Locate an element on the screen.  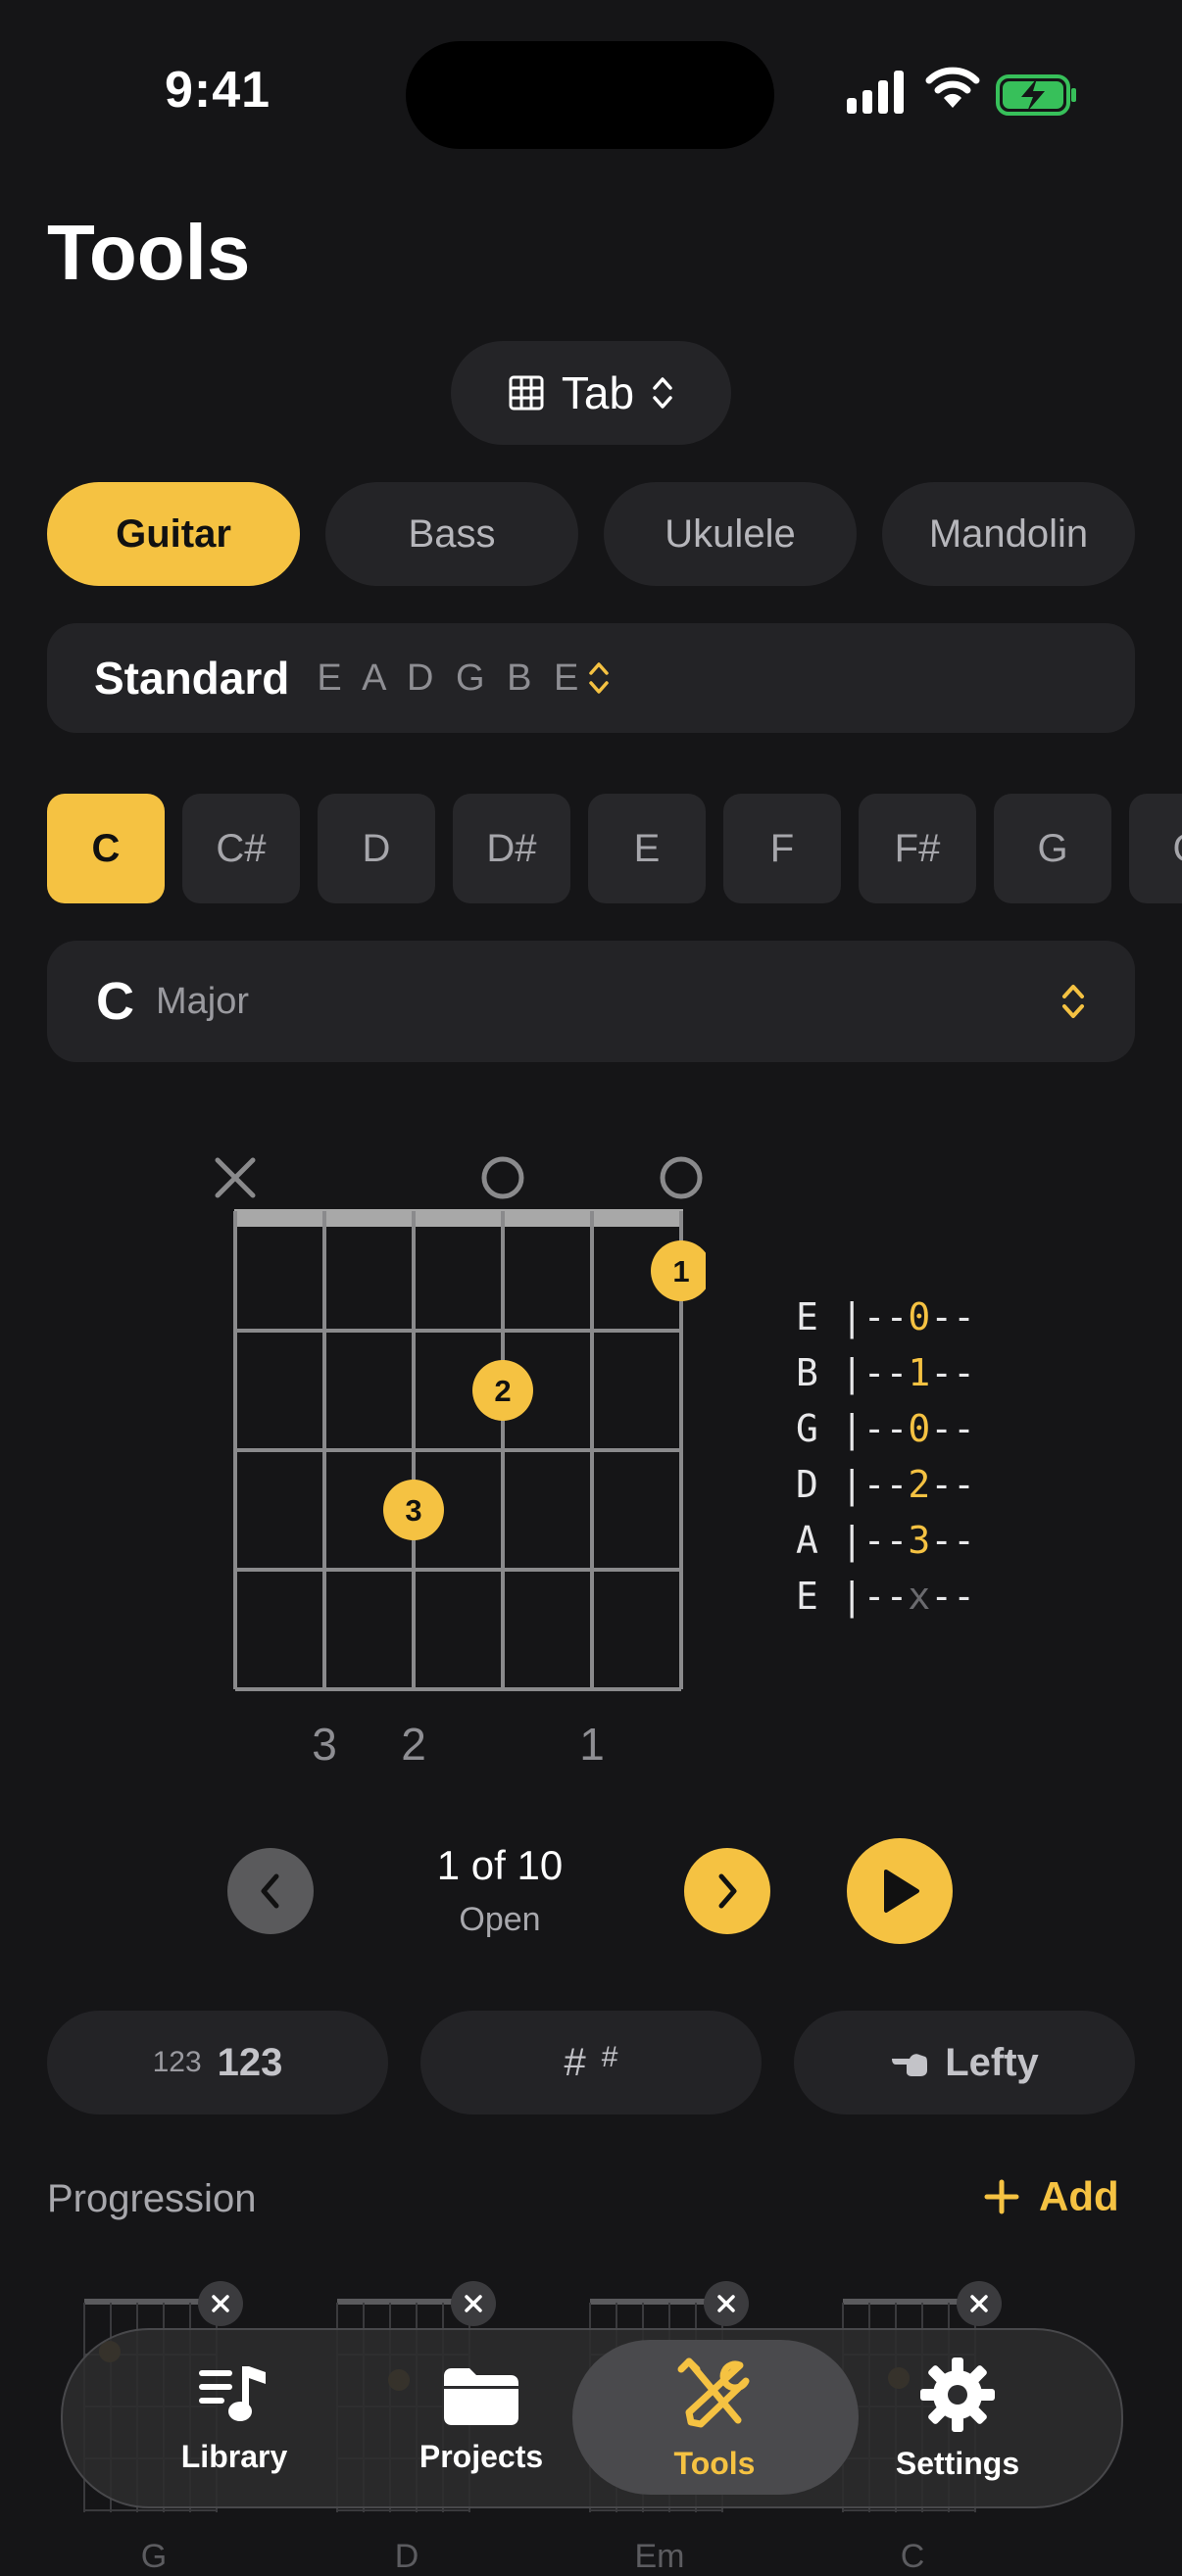
numbers-icon: 123 is located at coordinates (177, 2062).